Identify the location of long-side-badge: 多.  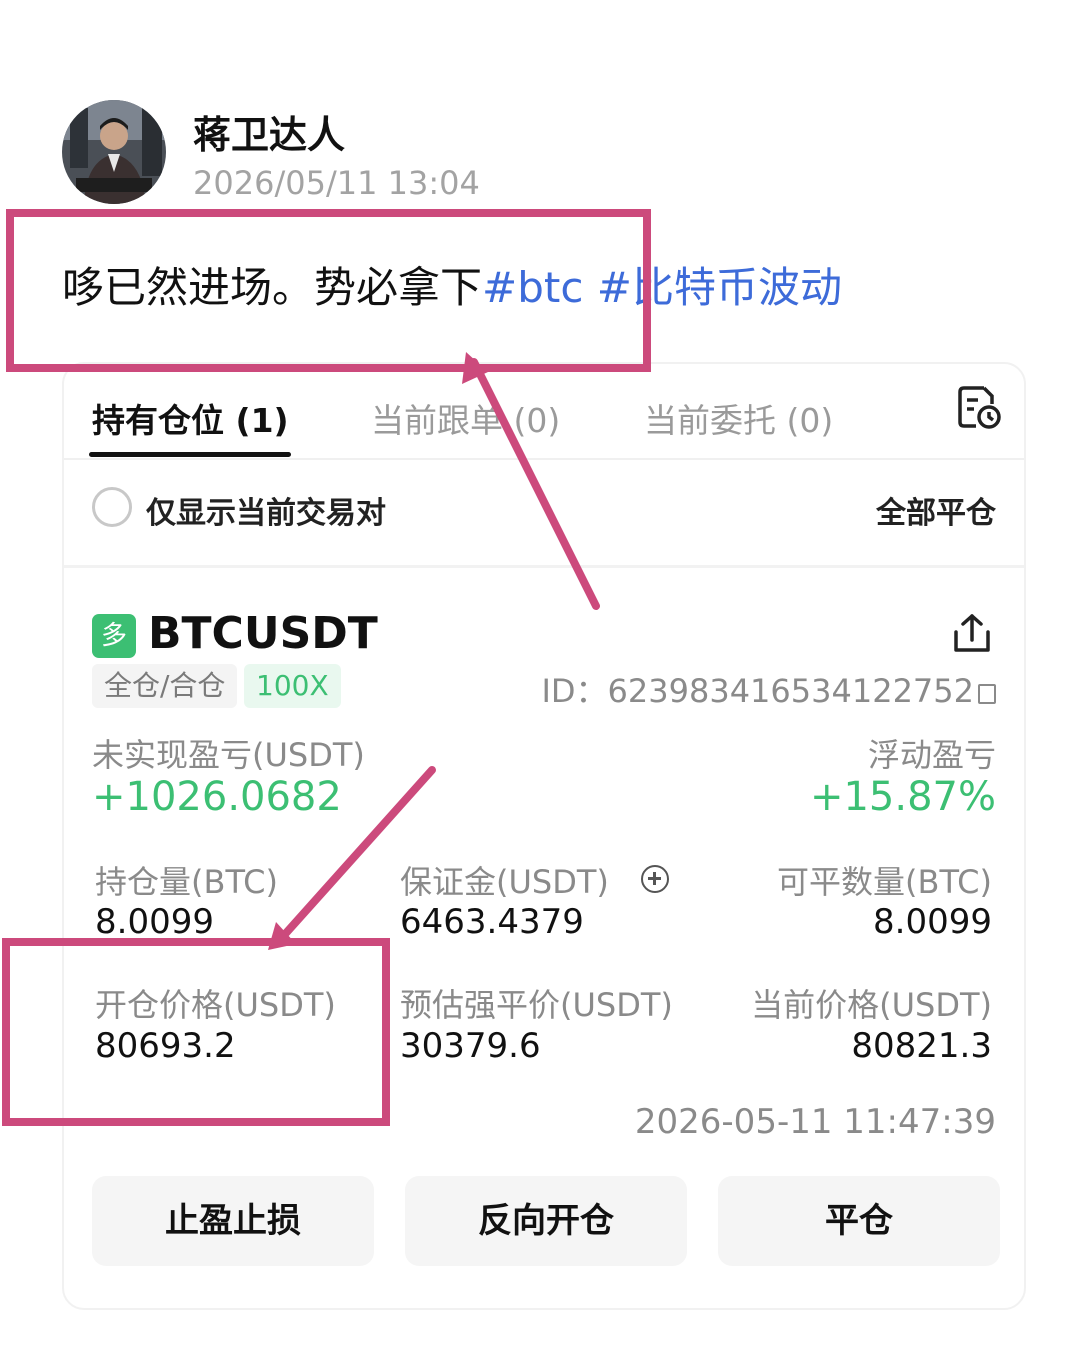
(114, 636).